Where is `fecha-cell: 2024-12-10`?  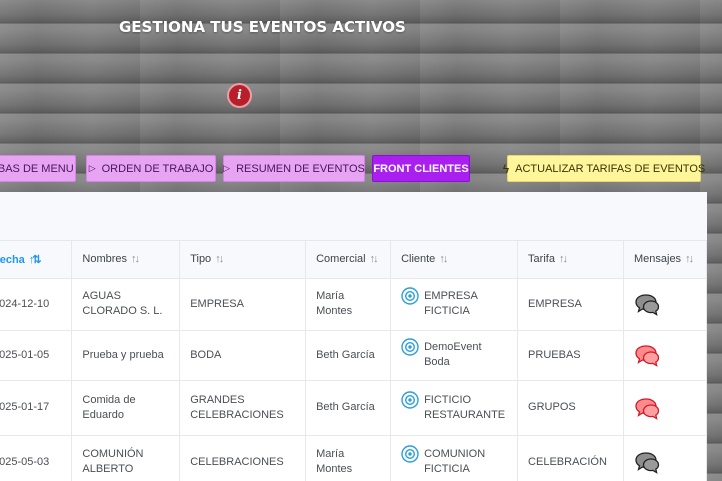 fecha-cell: 2024-12-10 is located at coordinates (36, 304).